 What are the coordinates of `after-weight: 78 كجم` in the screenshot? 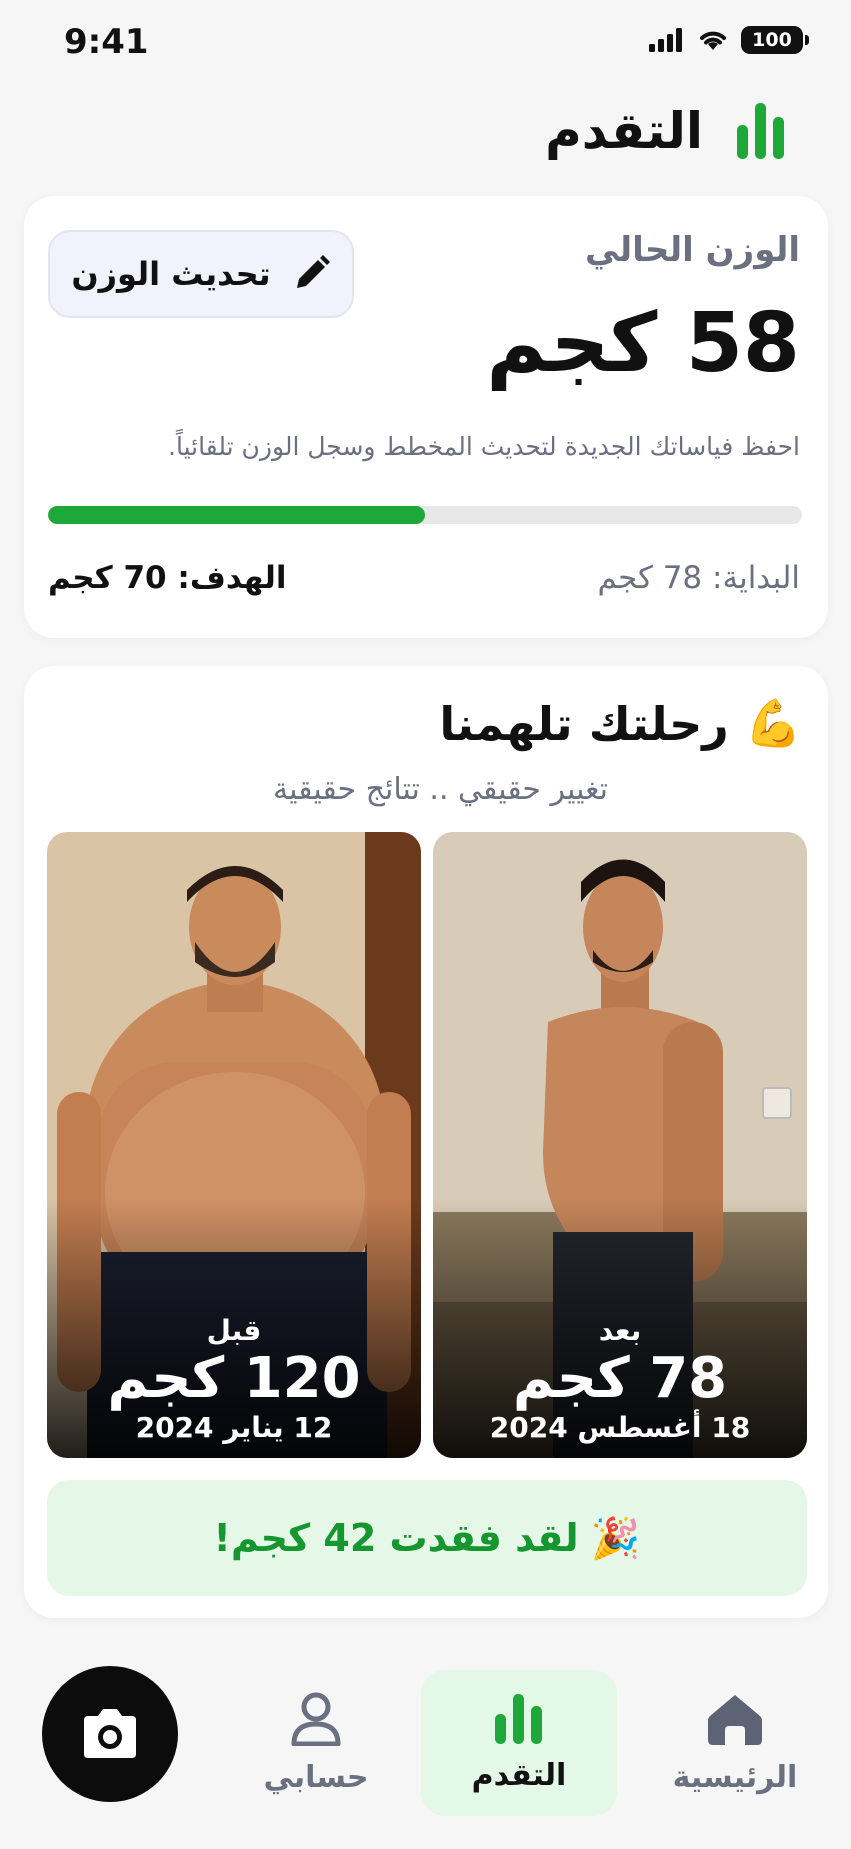 It's located at (620, 1378).